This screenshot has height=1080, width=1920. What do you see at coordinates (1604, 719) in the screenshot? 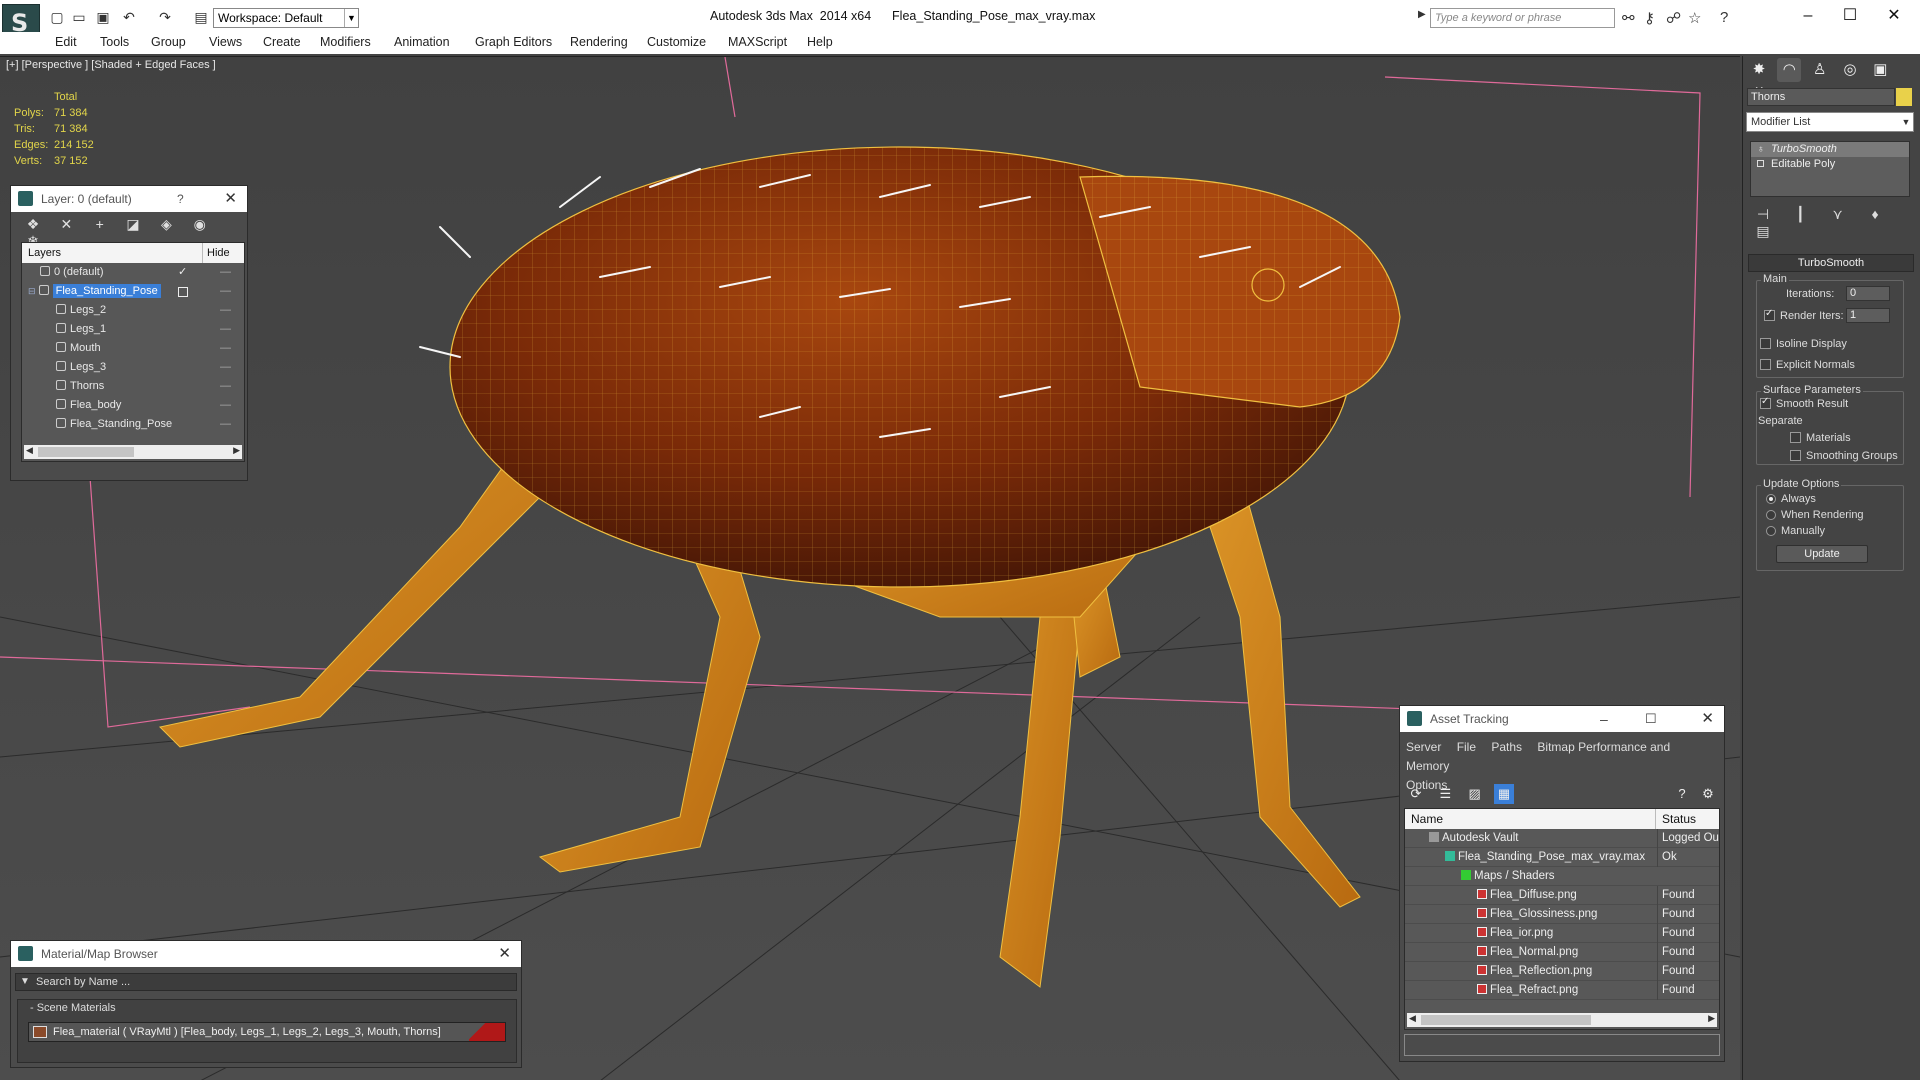
I see `minimize-icon: –` at bounding box center [1604, 719].